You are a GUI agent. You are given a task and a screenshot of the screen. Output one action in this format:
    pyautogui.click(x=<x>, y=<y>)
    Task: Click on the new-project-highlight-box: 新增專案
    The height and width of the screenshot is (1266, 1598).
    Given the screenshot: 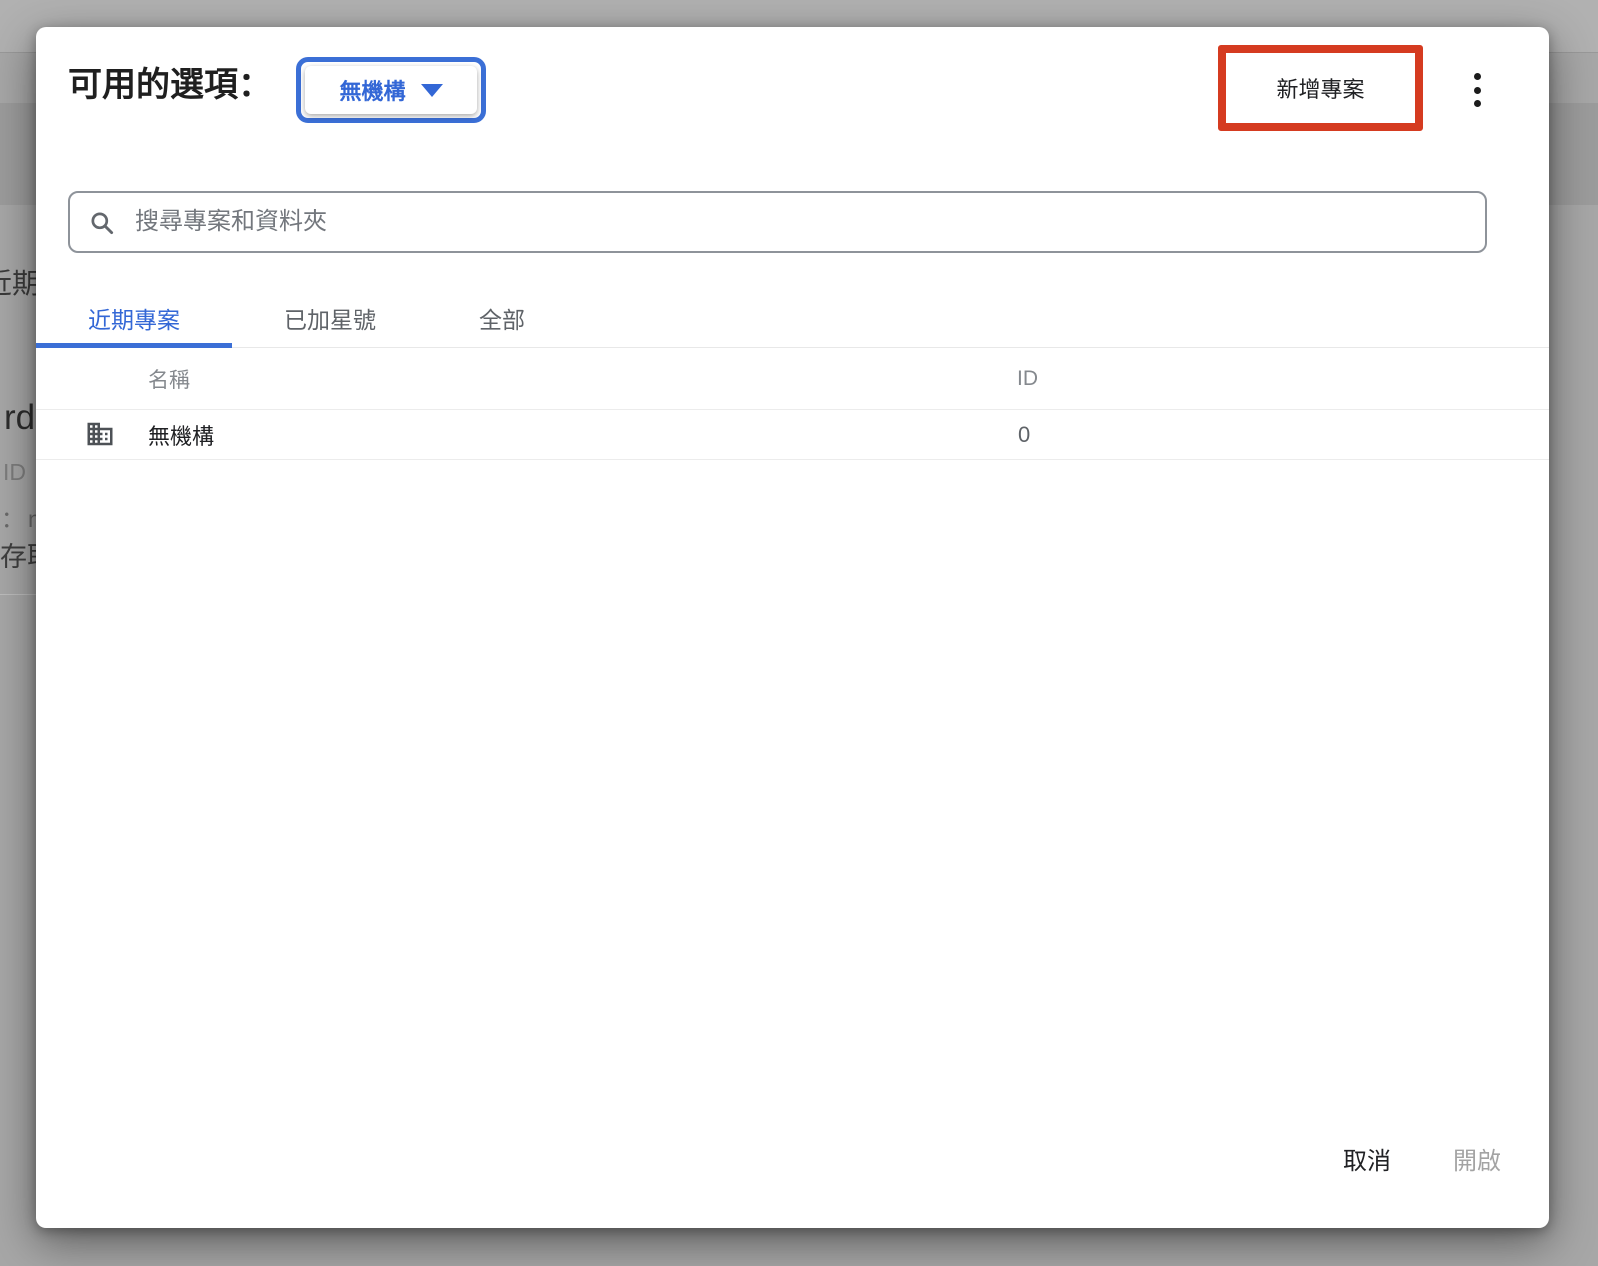 What is the action you would take?
    pyautogui.click(x=1320, y=88)
    